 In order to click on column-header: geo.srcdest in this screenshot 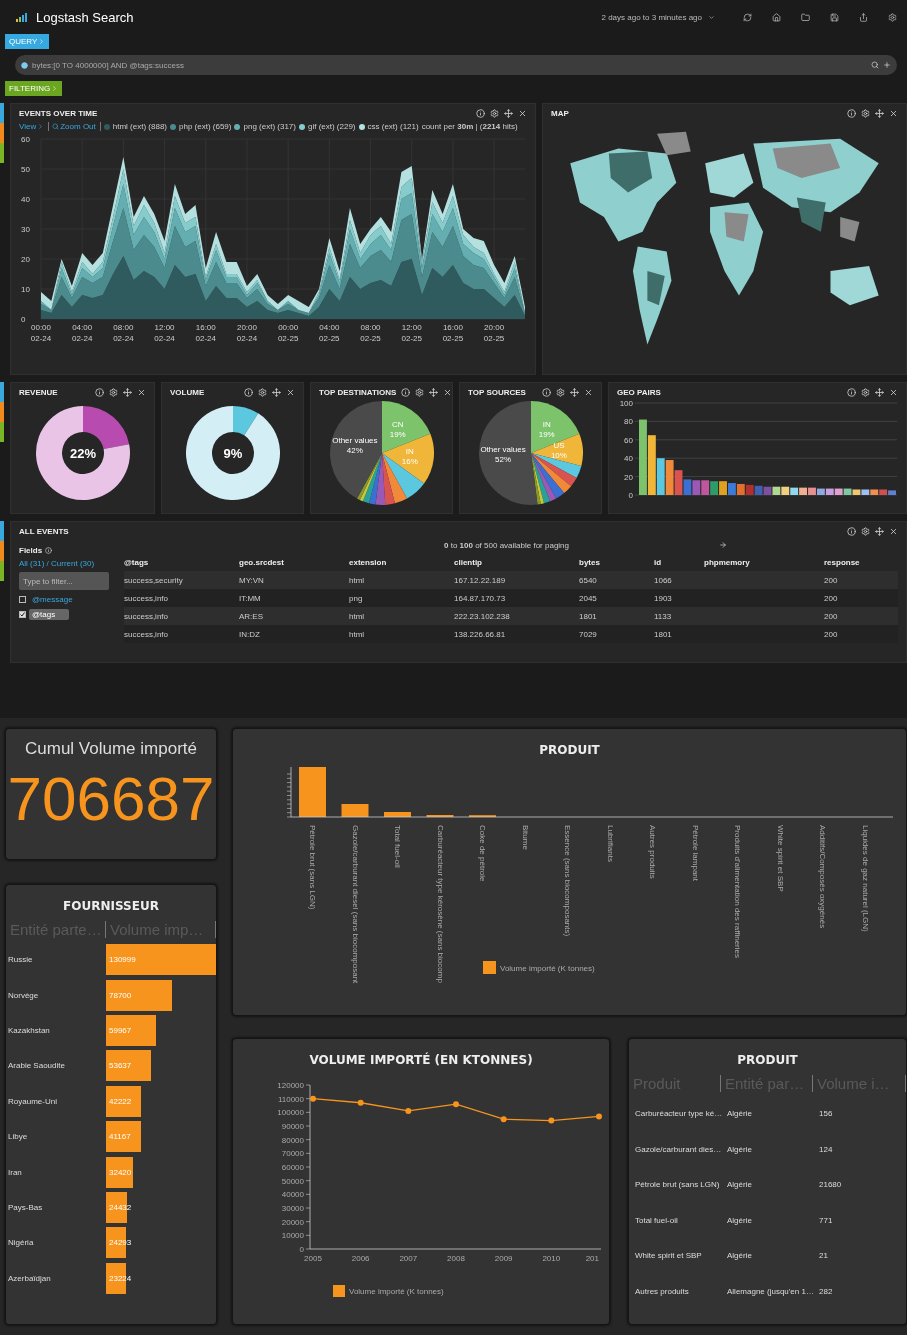, I will do `click(294, 562)`.